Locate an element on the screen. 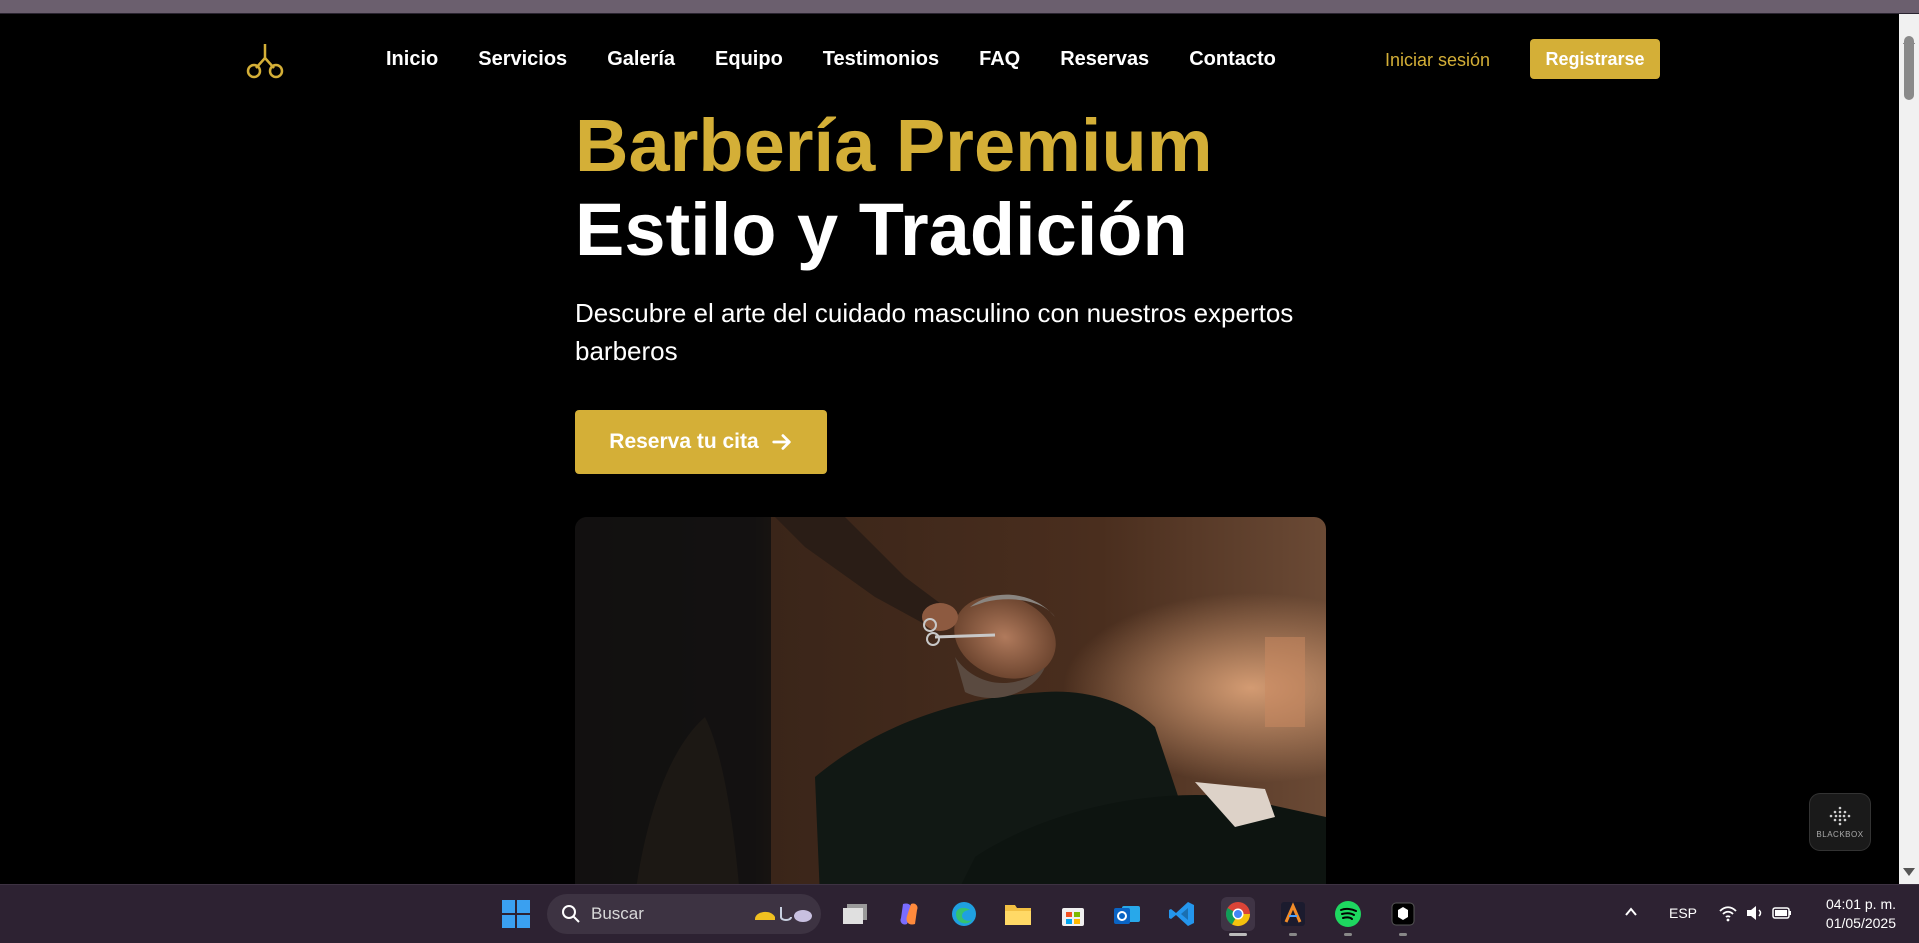  outlook-icon is located at coordinates (1127, 914).